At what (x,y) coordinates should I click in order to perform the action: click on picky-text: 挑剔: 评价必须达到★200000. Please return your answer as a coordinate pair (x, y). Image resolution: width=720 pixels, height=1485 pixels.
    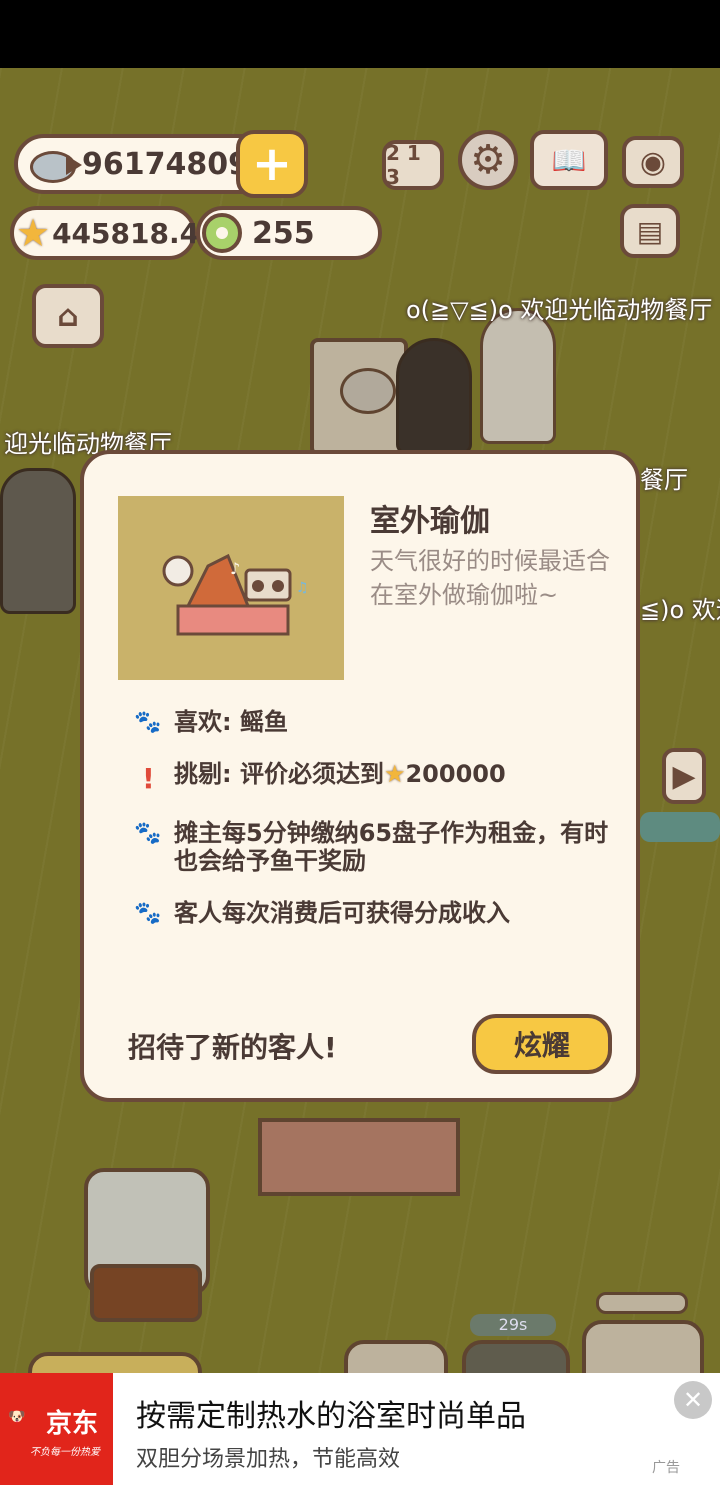
    Looking at the image, I should click on (340, 774).